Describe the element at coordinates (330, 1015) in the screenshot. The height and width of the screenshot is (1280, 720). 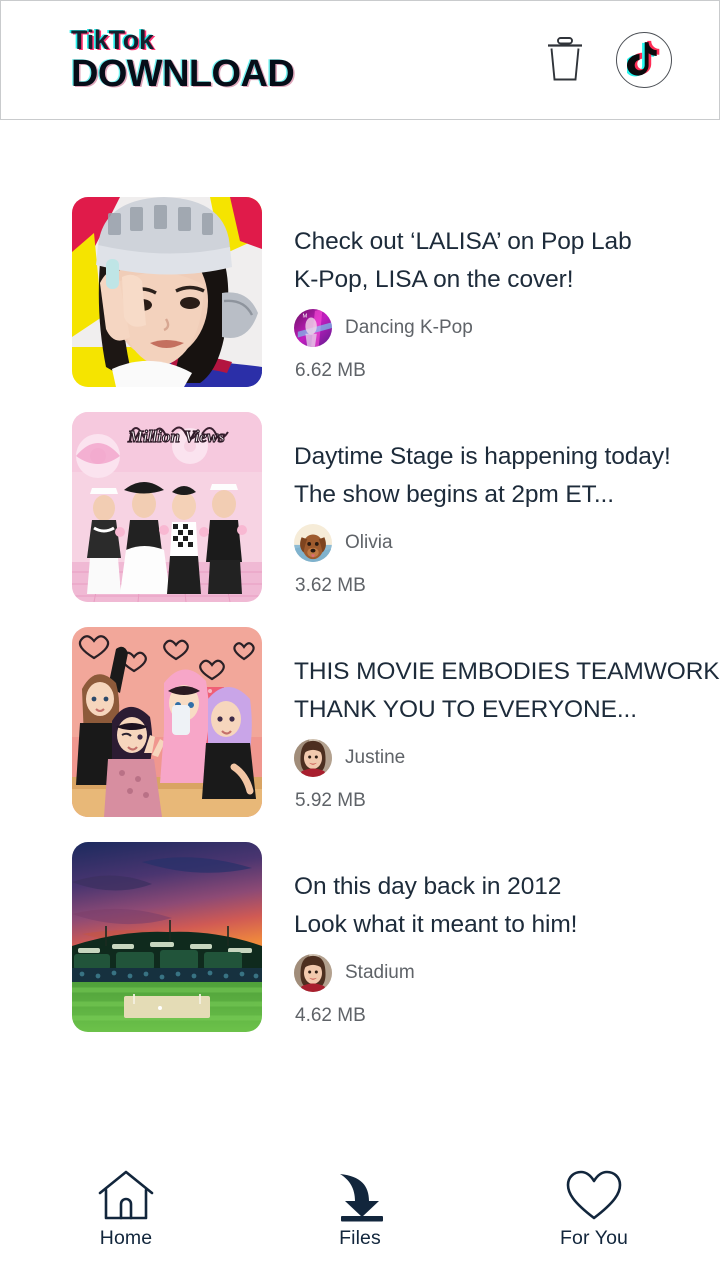
I see `file-size: 4.62 MB` at that location.